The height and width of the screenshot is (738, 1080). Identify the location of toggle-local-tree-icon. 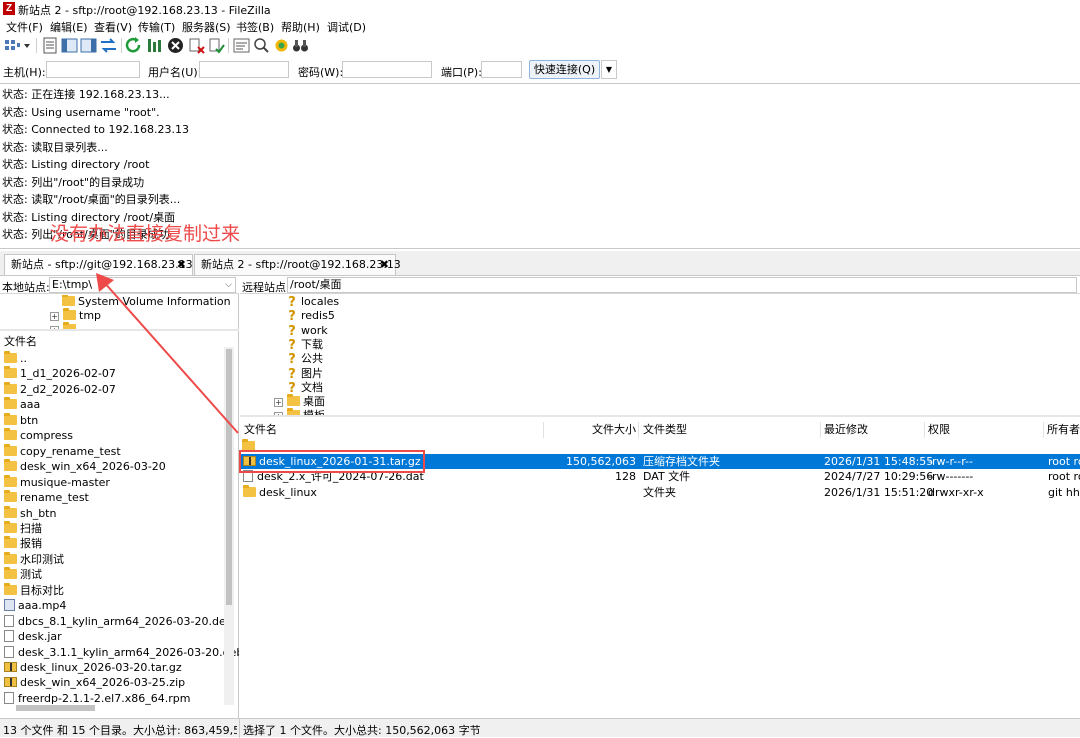
(69, 45).